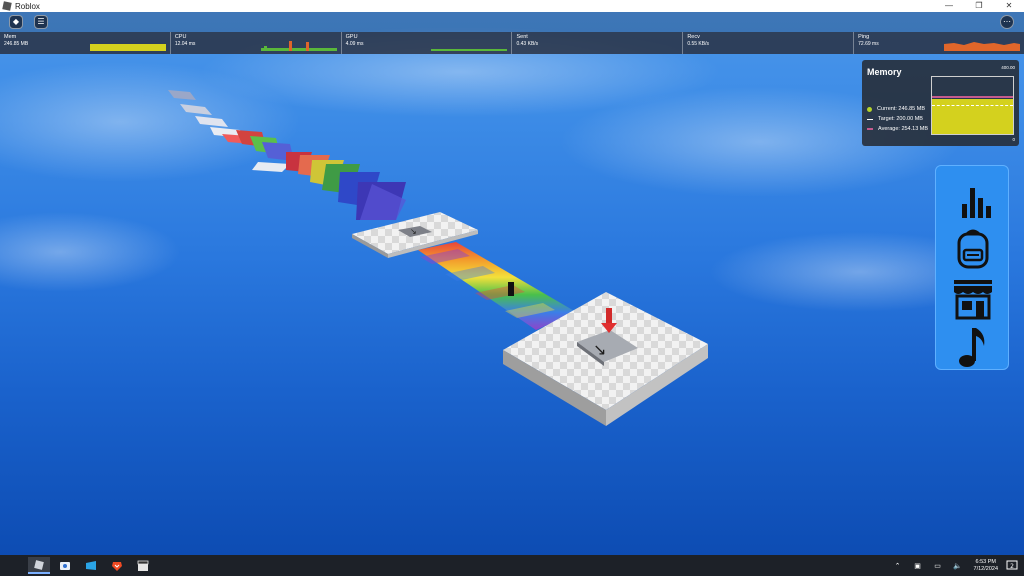 The height and width of the screenshot is (576, 1024). What do you see at coordinates (698, 44) in the screenshot?
I see `stat-value: 0.55 KB/s` at bounding box center [698, 44].